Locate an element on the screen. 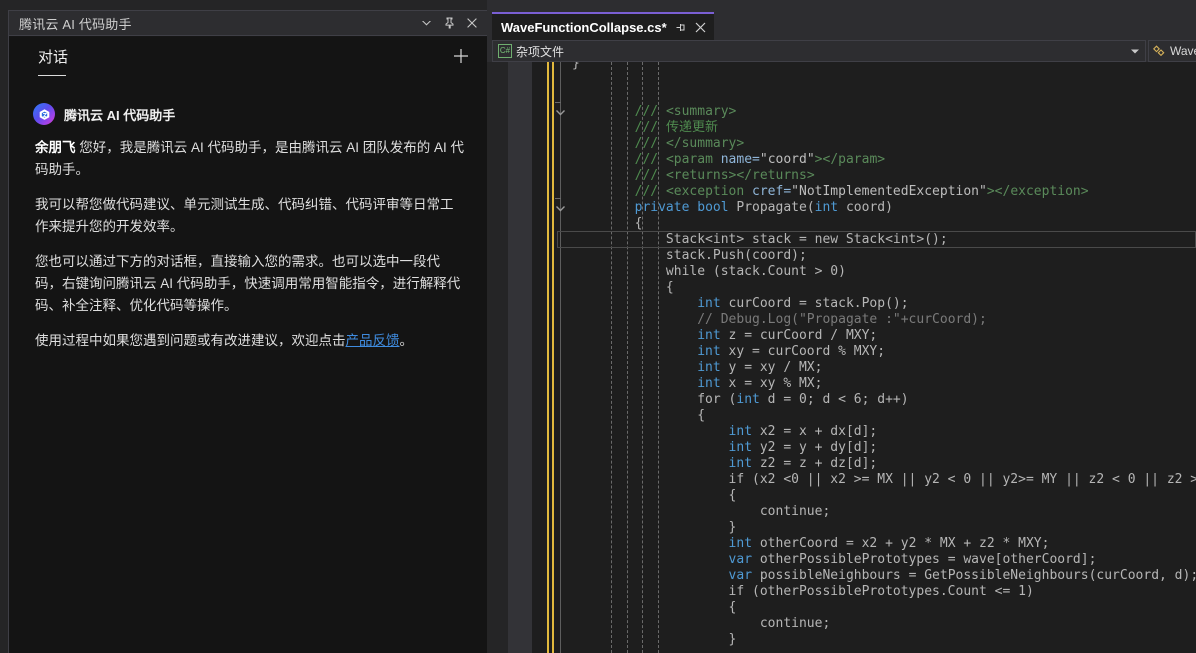 The height and width of the screenshot is (653, 1196). editor-tabstrip: WaveFunctionCollapse.cs* is located at coordinates (841, 20).